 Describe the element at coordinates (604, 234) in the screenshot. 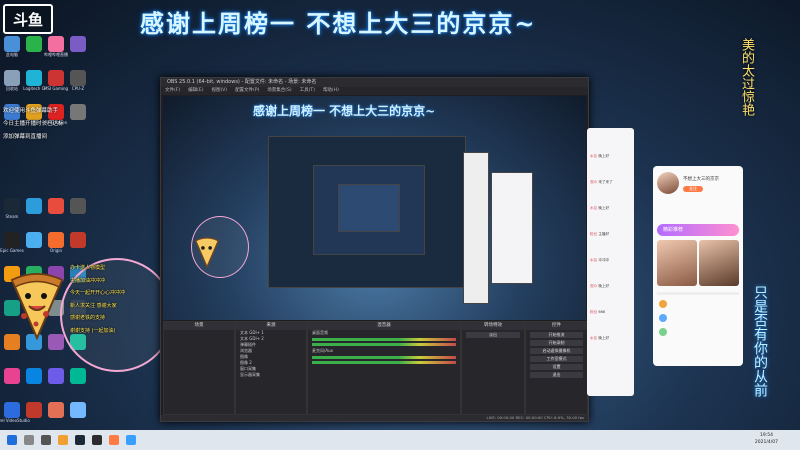

I see `chat-text: 主播好` at that location.